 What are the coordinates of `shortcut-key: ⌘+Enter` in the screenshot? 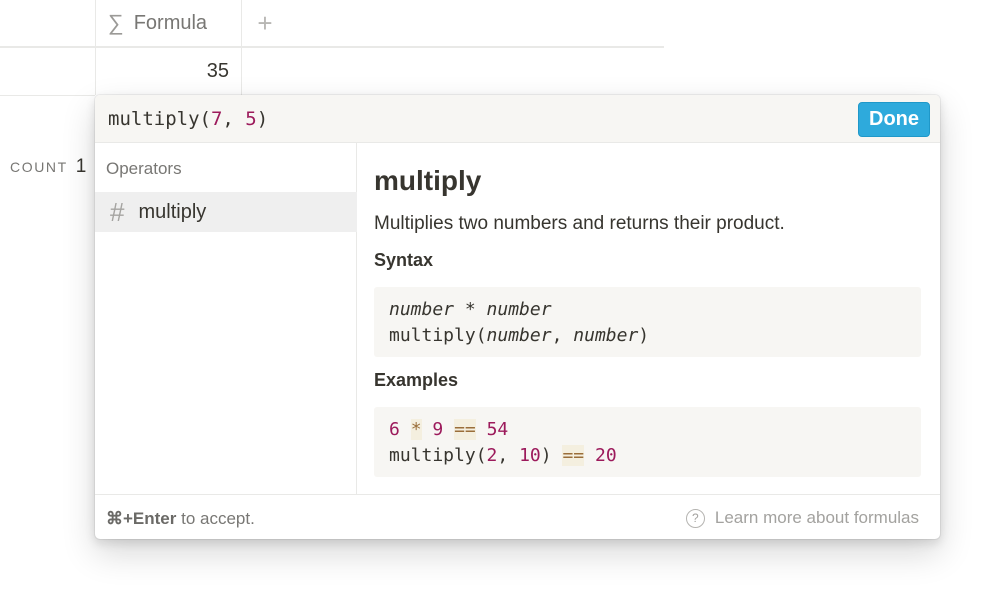 It's located at (141, 518).